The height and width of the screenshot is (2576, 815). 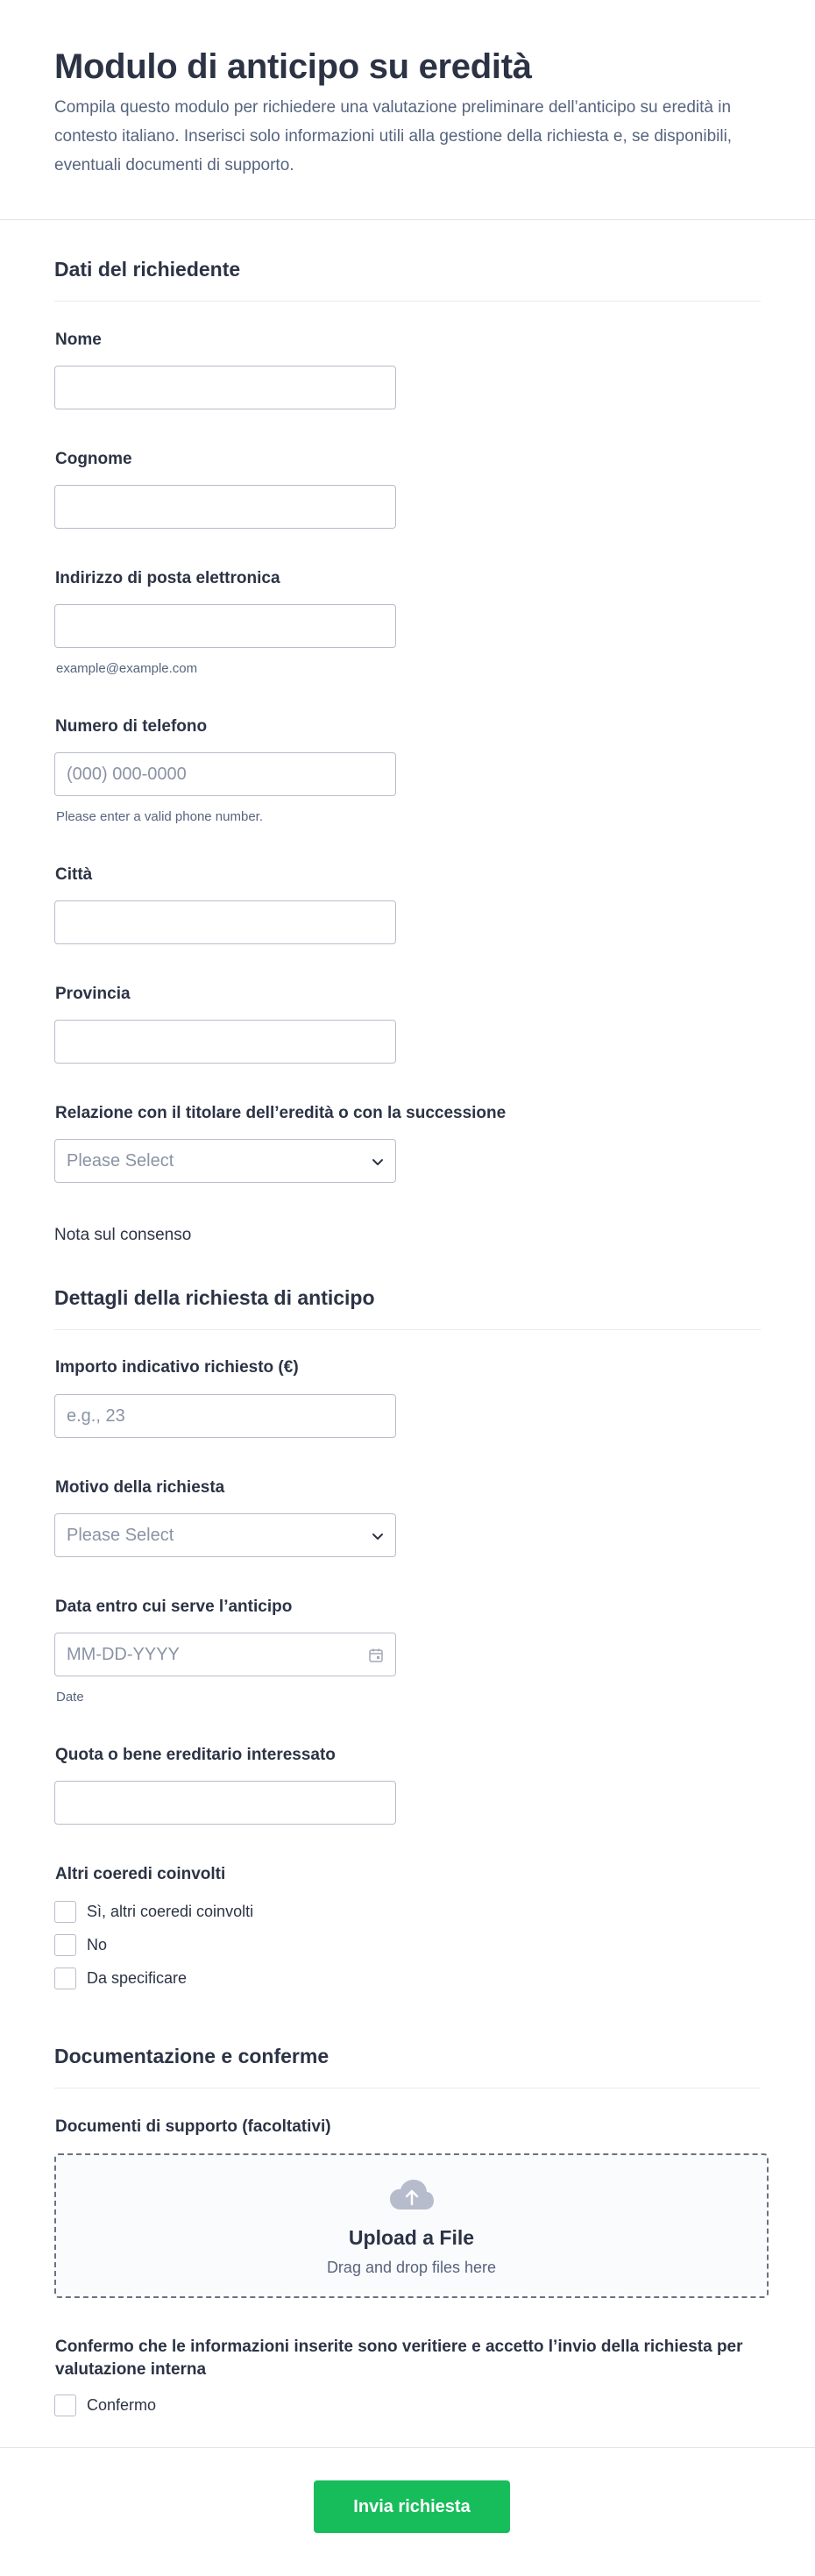 What do you see at coordinates (225, 1161) in the screenshot?
I see `relazione-select: Please Select` at bounding box center [225, 1161].